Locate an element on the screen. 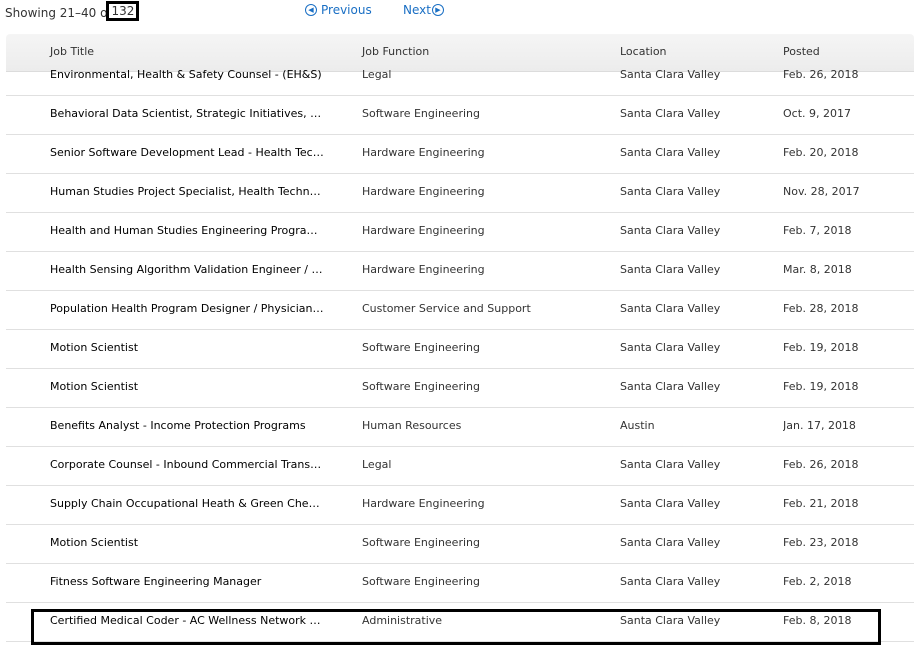  posted-date-cell: Feb. 8, 2018 is located at coordinates (817, 620).